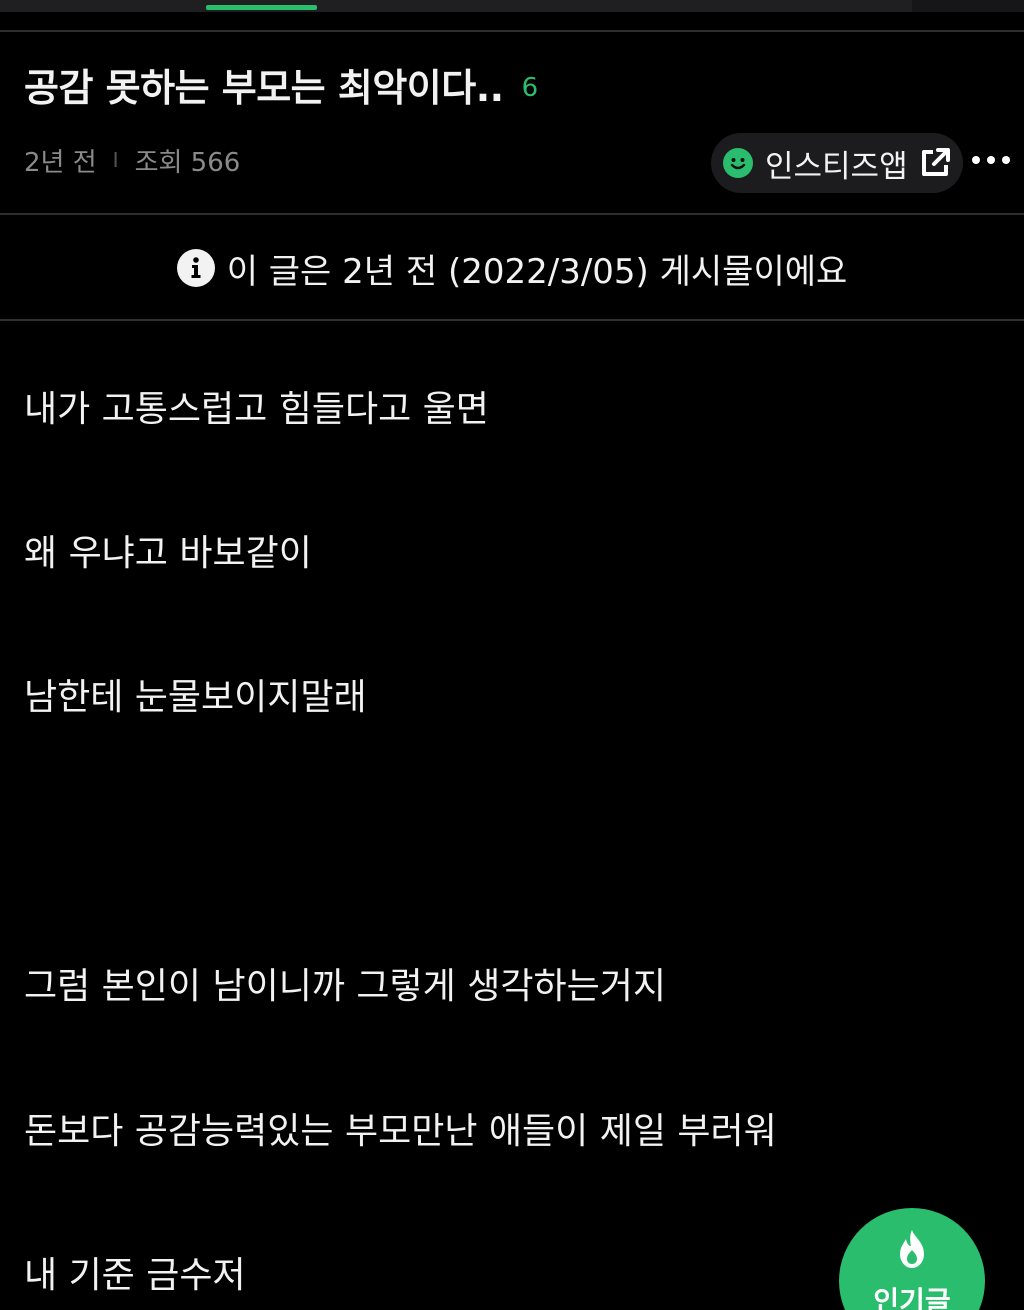 The height and width of the screenshot is (1310, 1024). I want to click on open-in-app-button: 인스티즈앱, so click(837, 163).